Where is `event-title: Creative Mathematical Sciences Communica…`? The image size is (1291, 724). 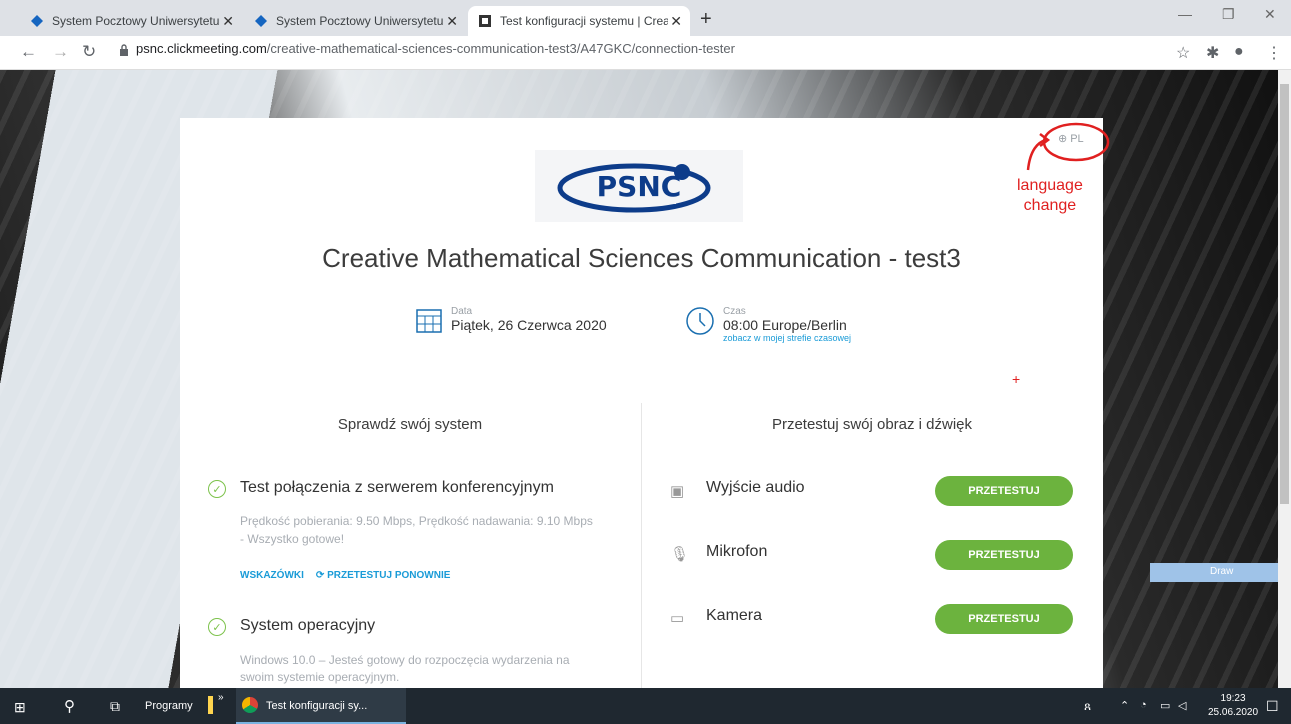 event-title: Creative Mathematical Sciences Communica… is located at coordinates (641, 258).